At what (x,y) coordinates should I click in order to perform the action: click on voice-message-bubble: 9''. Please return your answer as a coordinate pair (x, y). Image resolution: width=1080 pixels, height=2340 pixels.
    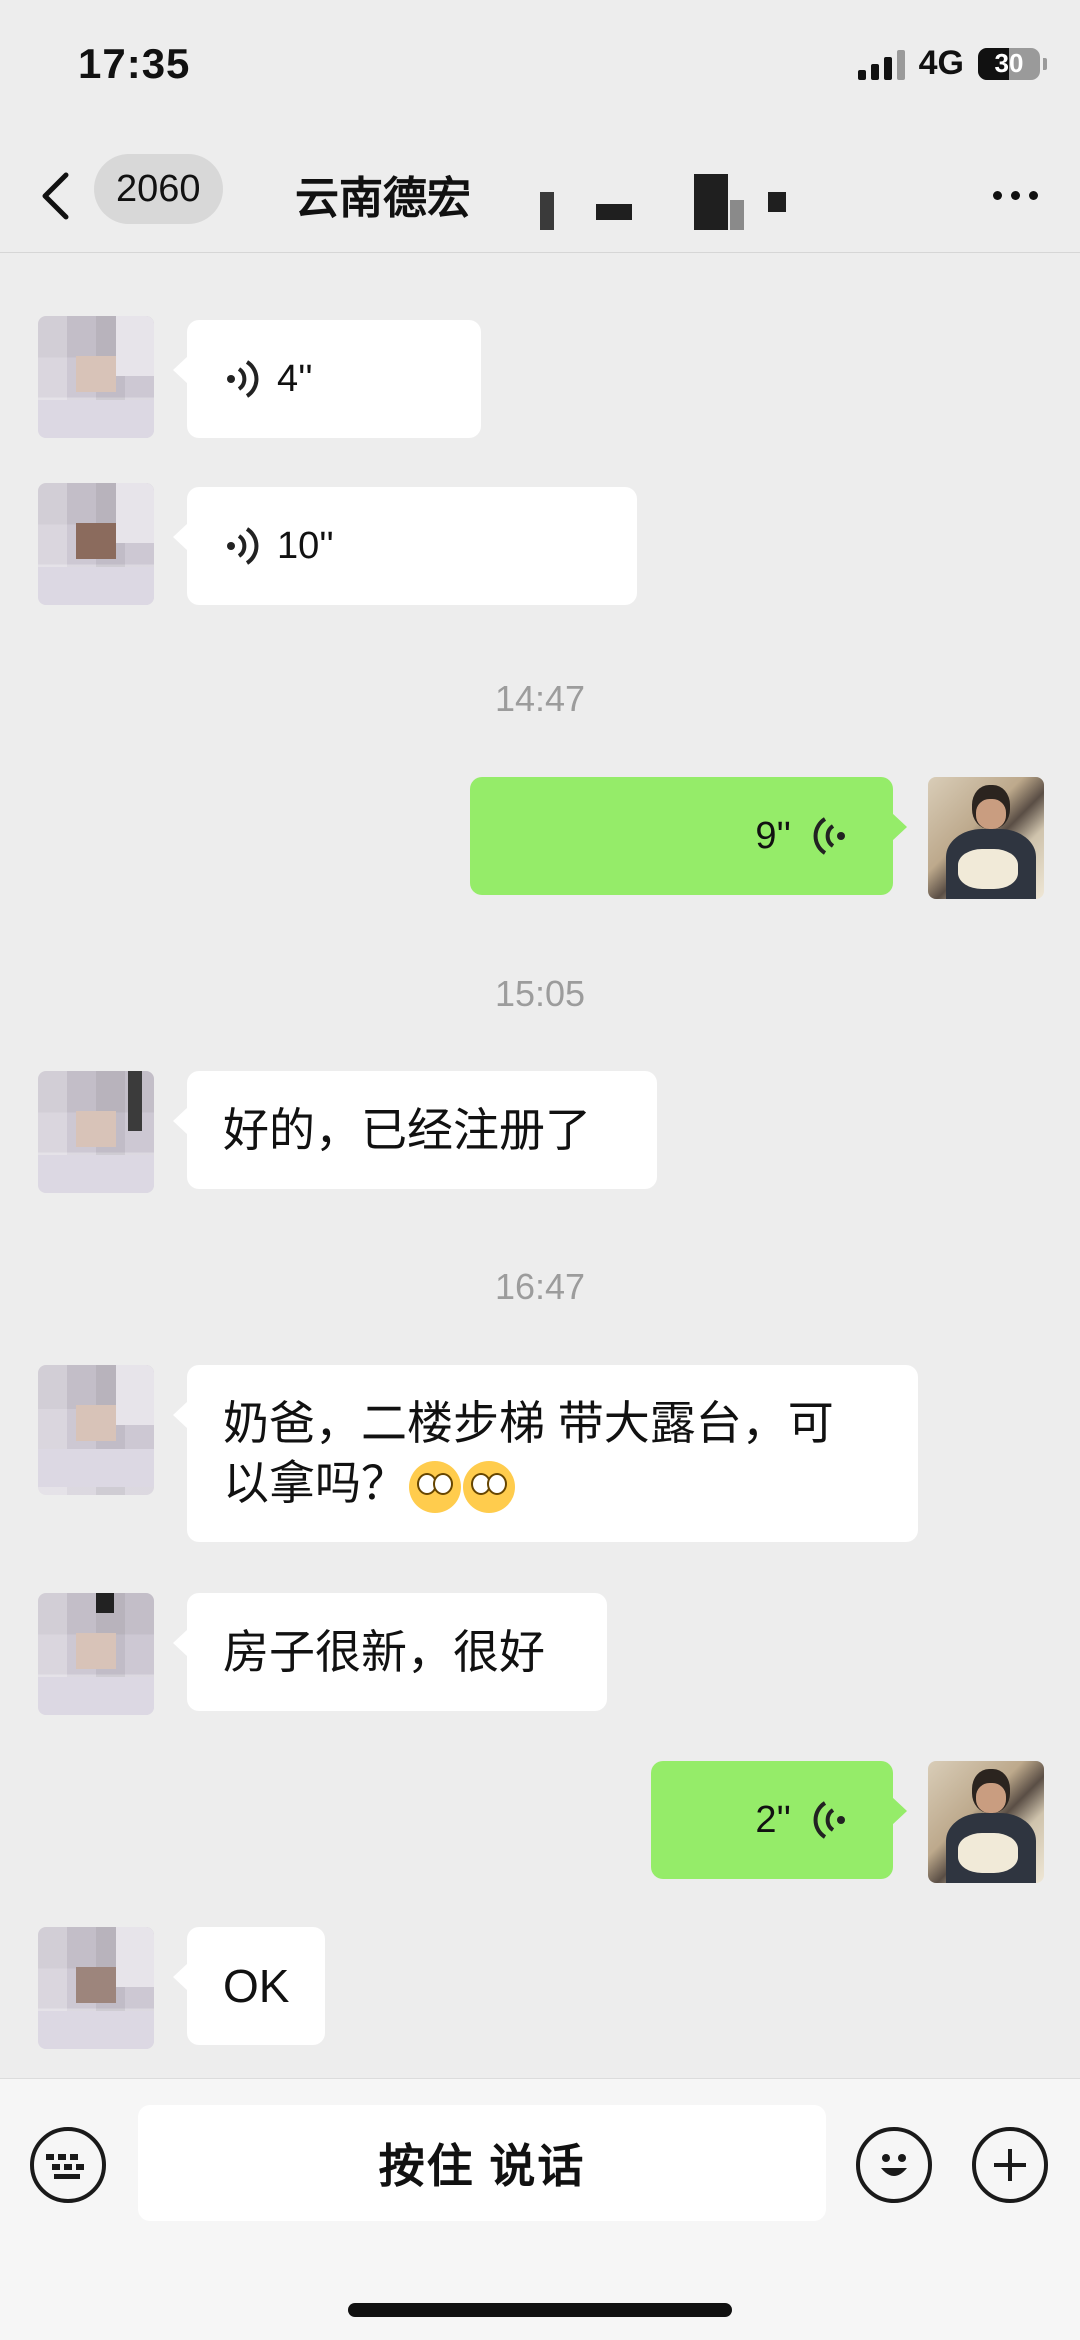
    Looking at the image, I should click on (688, 836).